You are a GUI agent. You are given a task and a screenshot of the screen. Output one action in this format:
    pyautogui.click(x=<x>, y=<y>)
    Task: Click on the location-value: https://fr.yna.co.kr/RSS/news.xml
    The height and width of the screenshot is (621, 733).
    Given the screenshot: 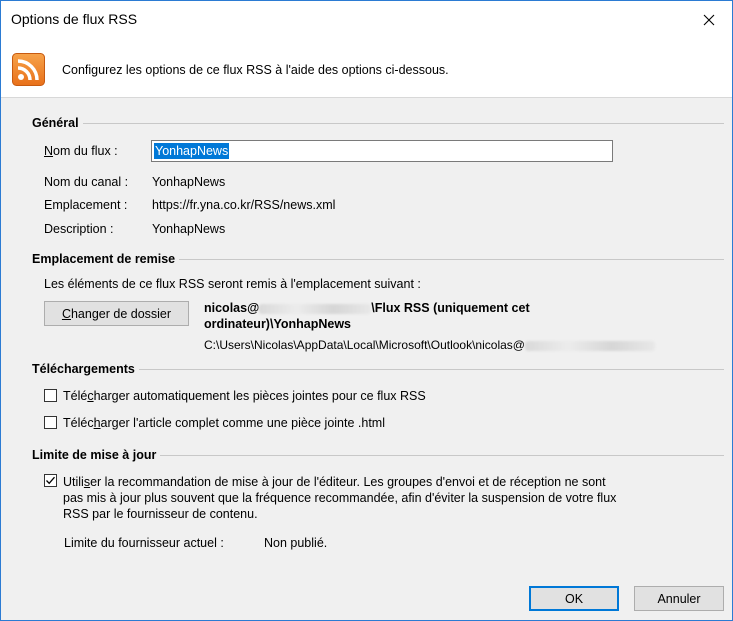 What is the action you would take?
    pyautogui.click(x=244, y=205)
    